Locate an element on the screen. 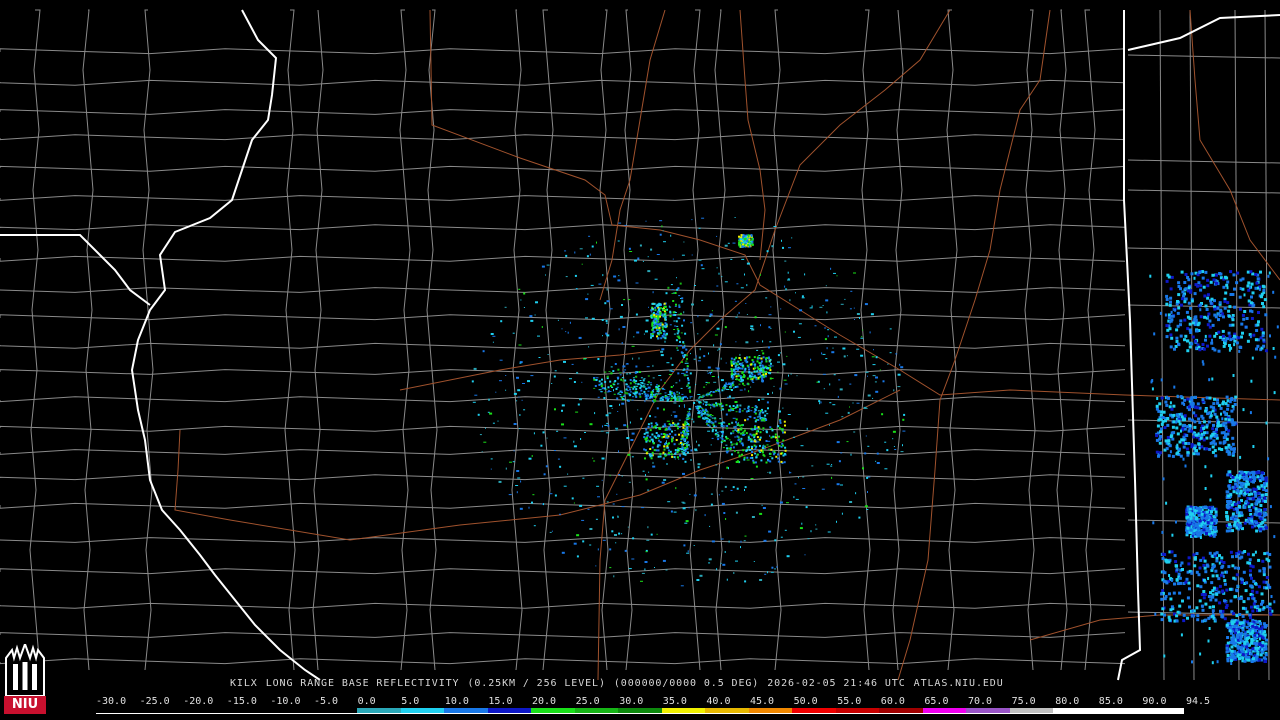 The height and width of the screenshot is (720, 1280). scale-tick-label: 50.0 is located at coordinates (805, 701).